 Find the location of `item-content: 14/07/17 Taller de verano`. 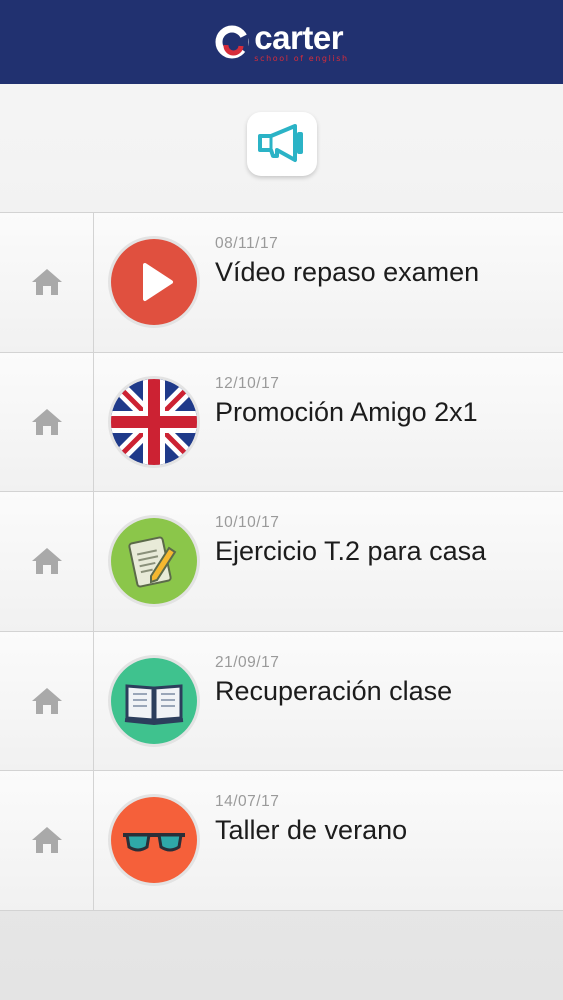

item-content: 14/07/17 Taller de verano is located at coordinates (328, 840).